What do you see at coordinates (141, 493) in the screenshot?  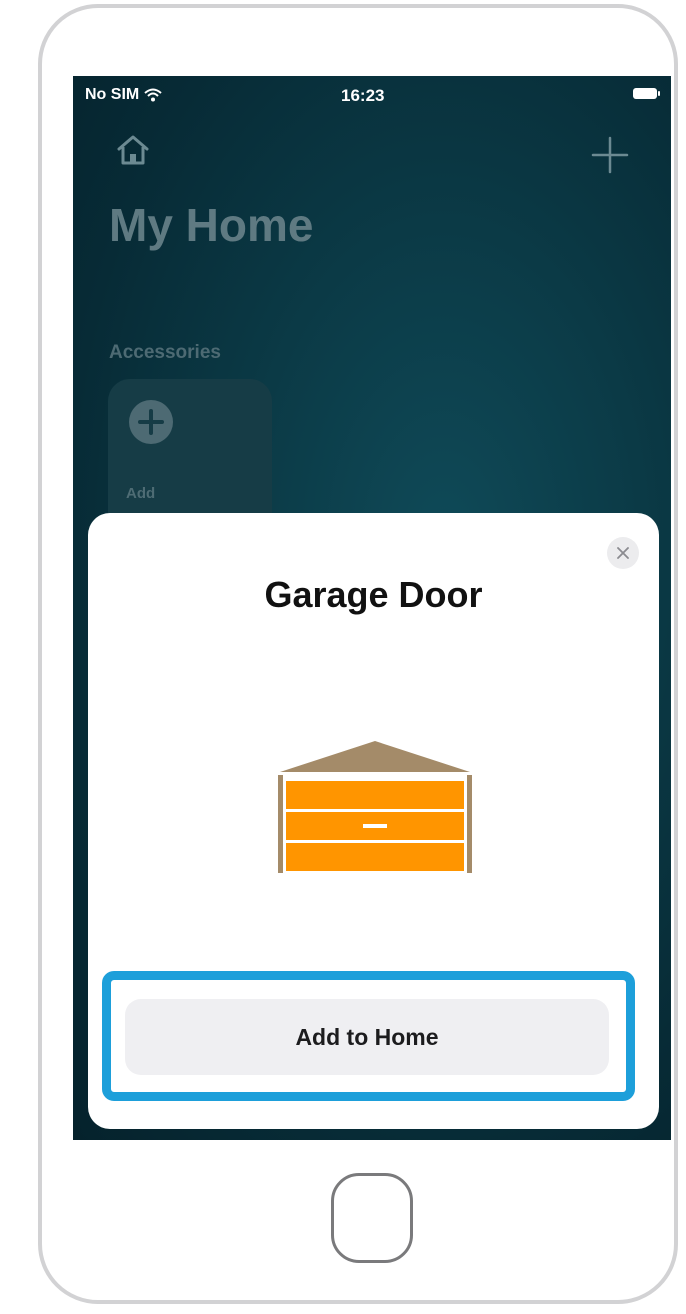 I see `add-tile-label: Add` at bounding box center [141, 493].